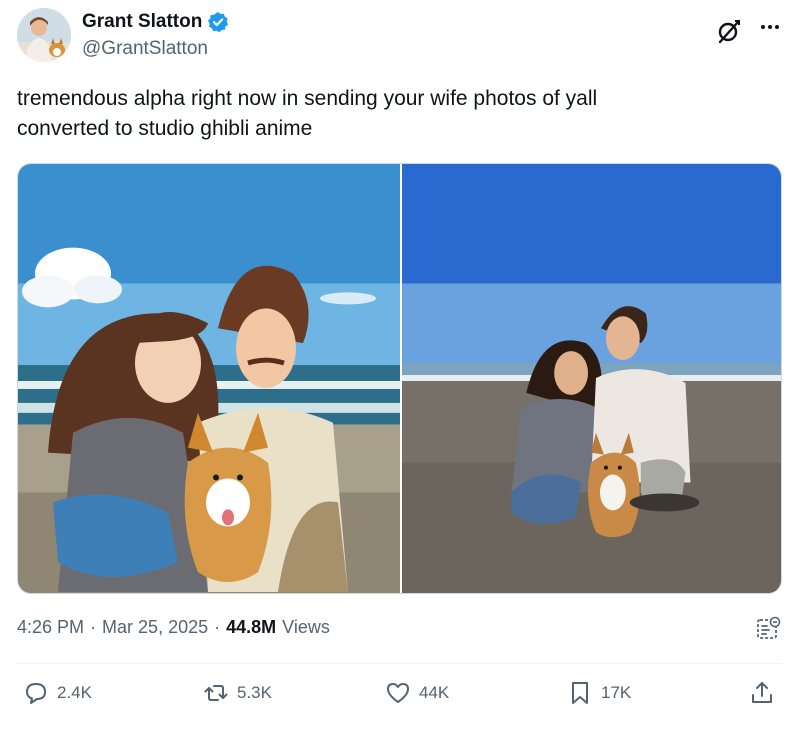 Image resolution: width=799 pixels, height=729 pixels. What do you see at coordinates (251, 627) in the screenshot?
I see `views-count: 44.8M` at bounding box center [251, 627].